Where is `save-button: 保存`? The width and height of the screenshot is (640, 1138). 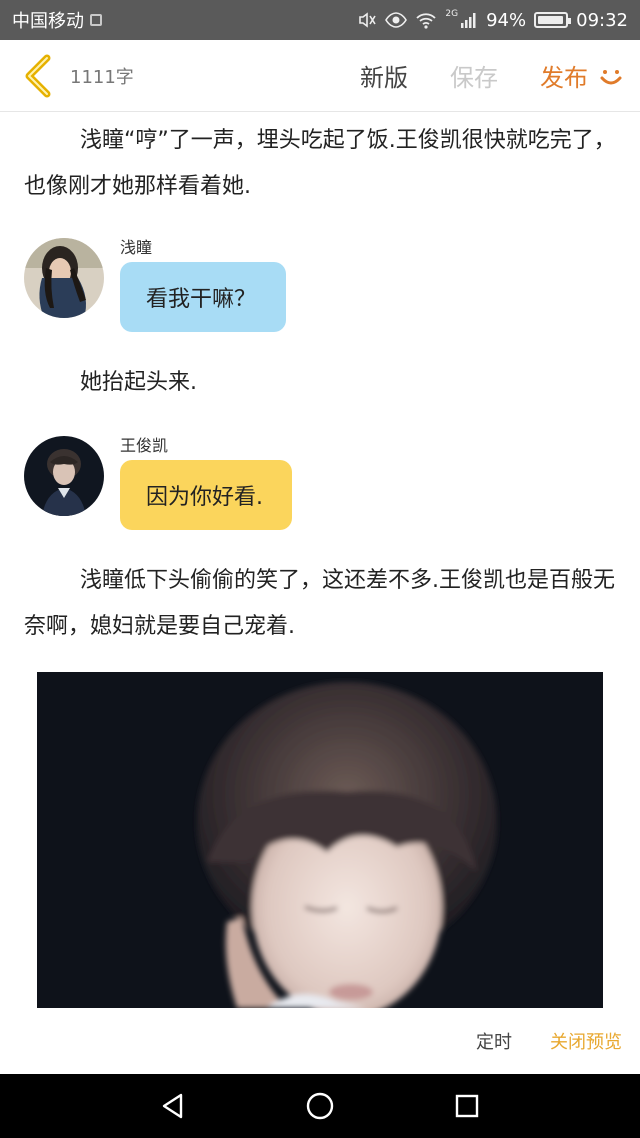
save-button: 保存 is located at coordinates (474, 75).